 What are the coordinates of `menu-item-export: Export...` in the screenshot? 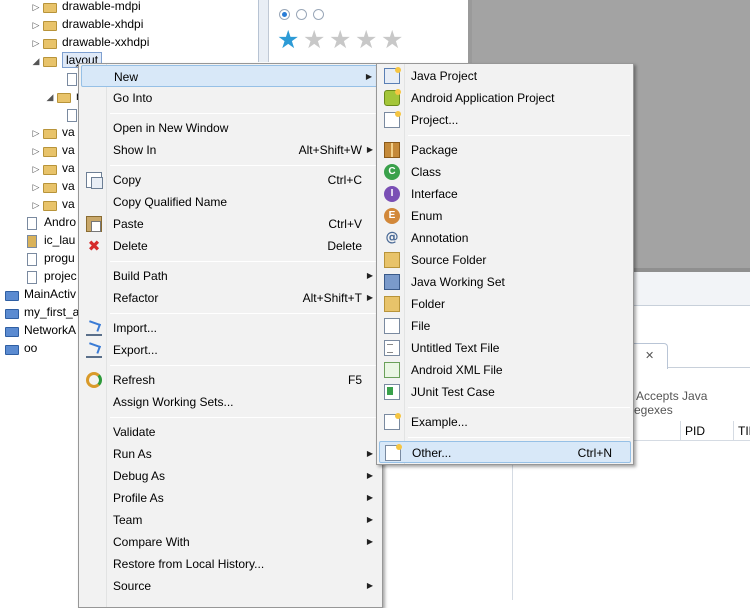 It's located at (230, 350).